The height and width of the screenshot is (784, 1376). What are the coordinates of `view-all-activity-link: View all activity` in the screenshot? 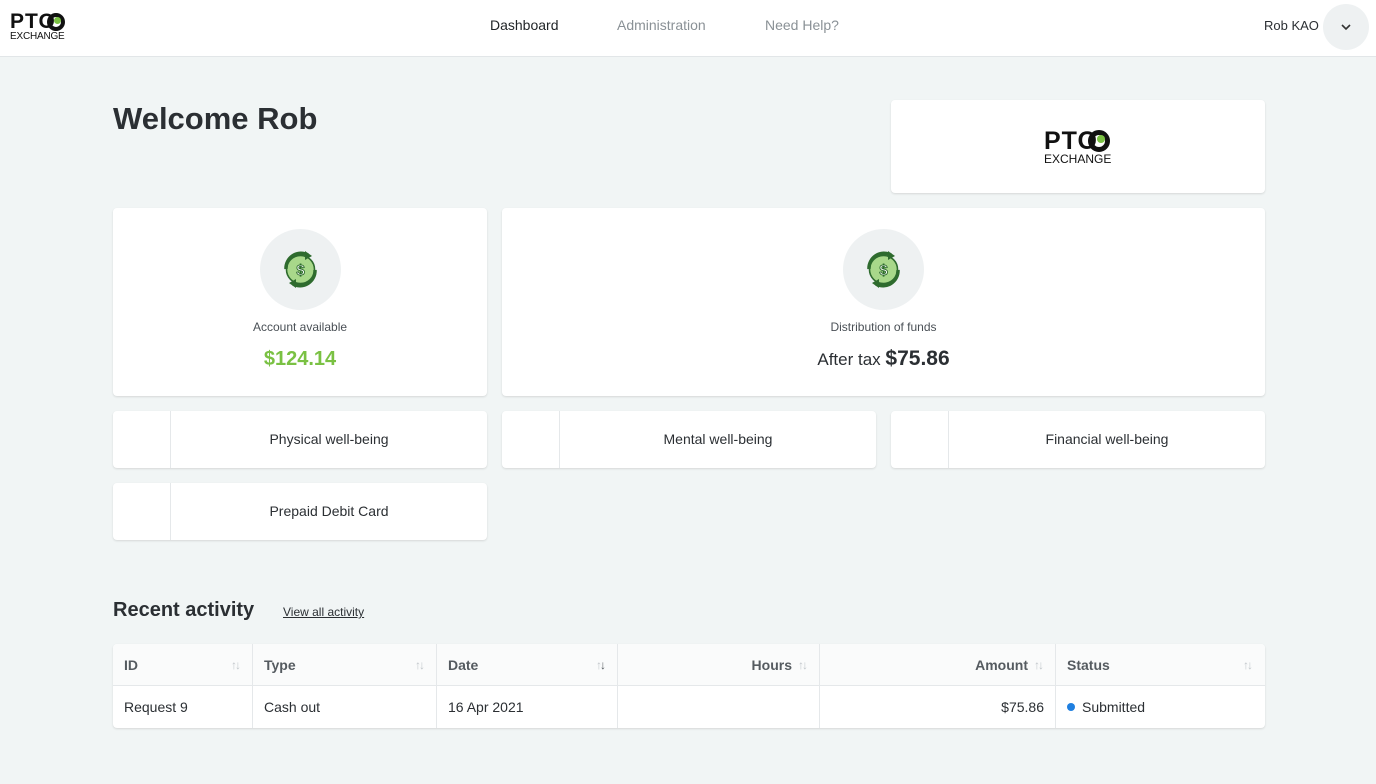 It's located at (323, 612).